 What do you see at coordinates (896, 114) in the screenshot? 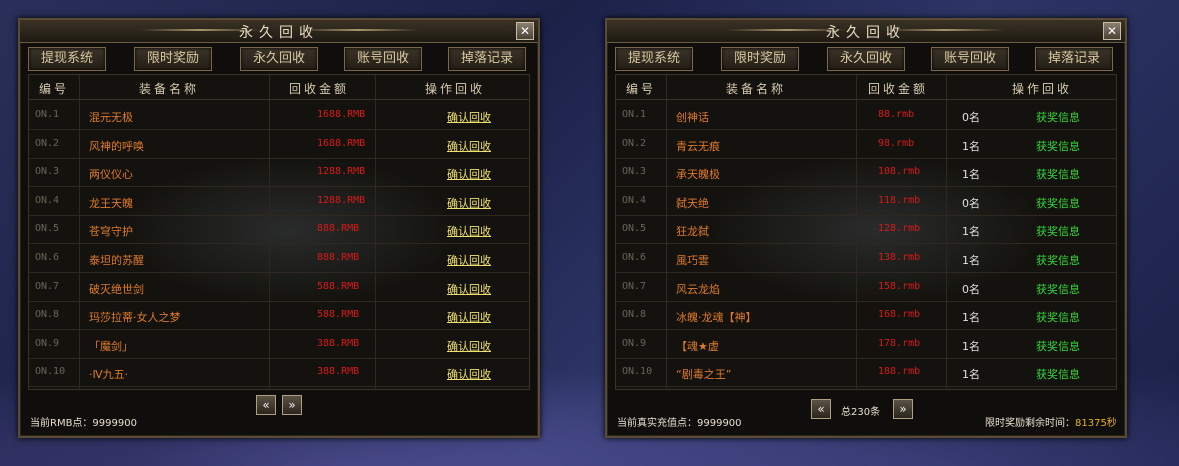
I see `recycle-amount: 88.rmb` at bounding box center [896, 114].